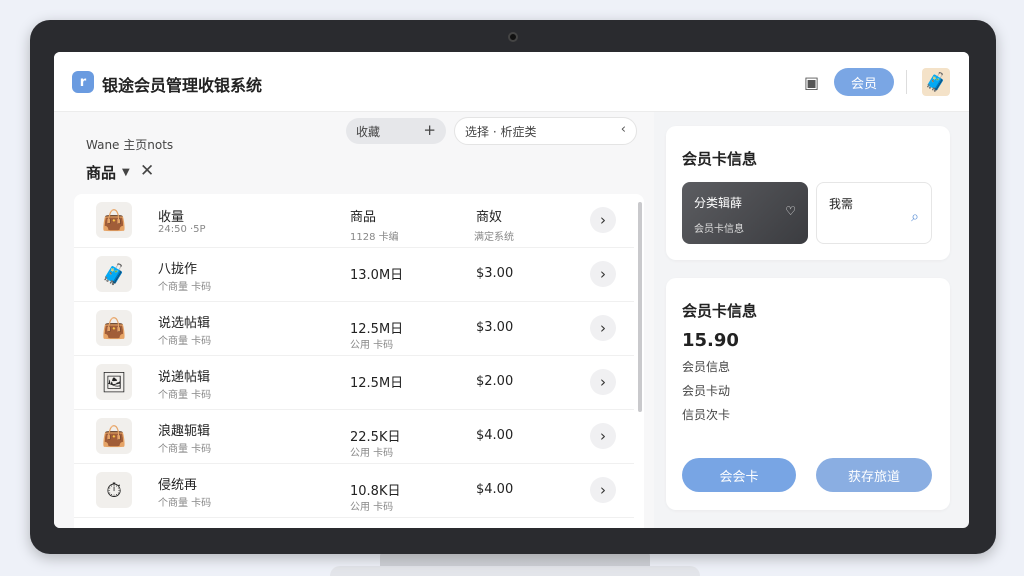 The image size is (1024, 576). I want to click on member-button: 会员, so click(864, 82).